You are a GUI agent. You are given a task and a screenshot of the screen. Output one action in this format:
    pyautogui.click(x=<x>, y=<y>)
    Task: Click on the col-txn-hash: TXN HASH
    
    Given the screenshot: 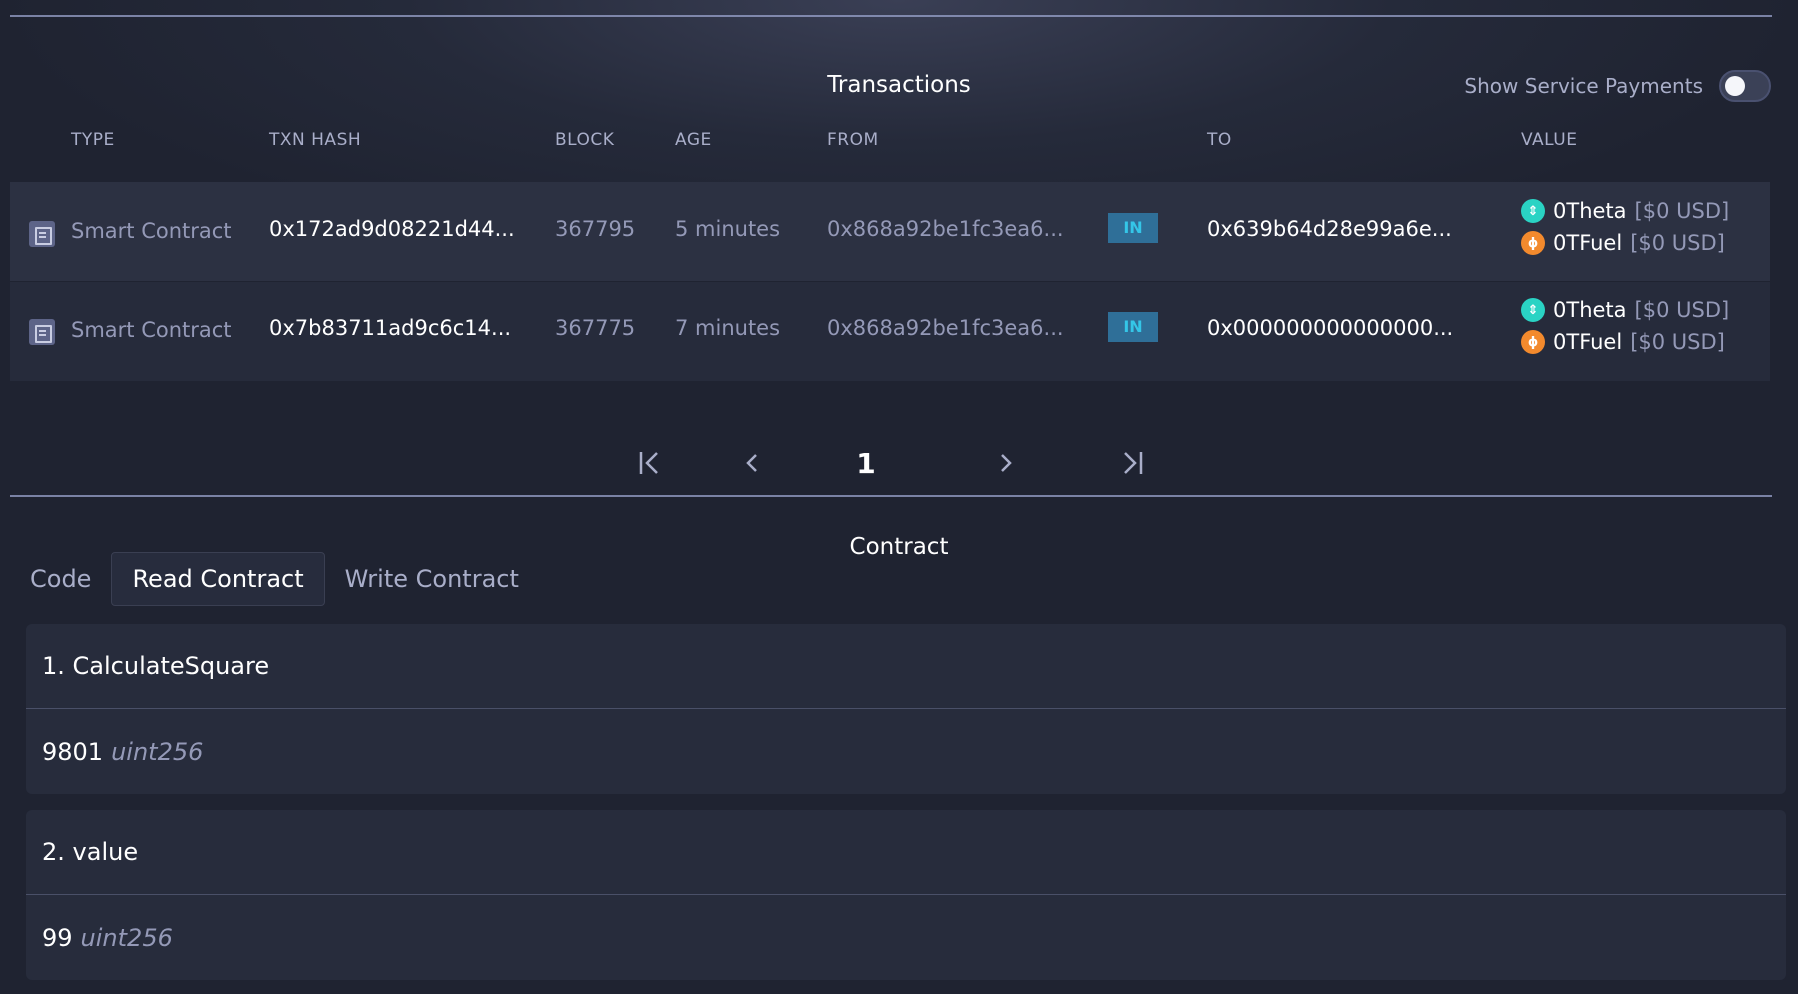 What is the action you would take?
    pyautogui.click(x=315, y=140)
    